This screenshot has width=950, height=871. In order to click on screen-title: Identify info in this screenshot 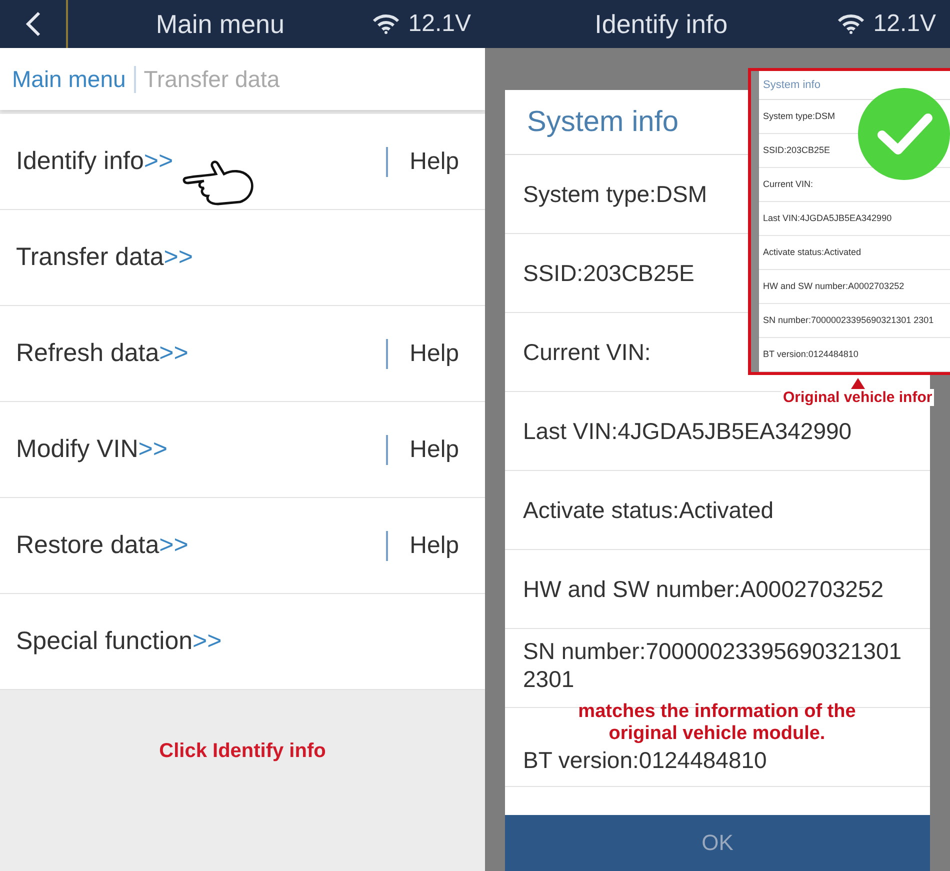, I will do `click(661, 24)`.